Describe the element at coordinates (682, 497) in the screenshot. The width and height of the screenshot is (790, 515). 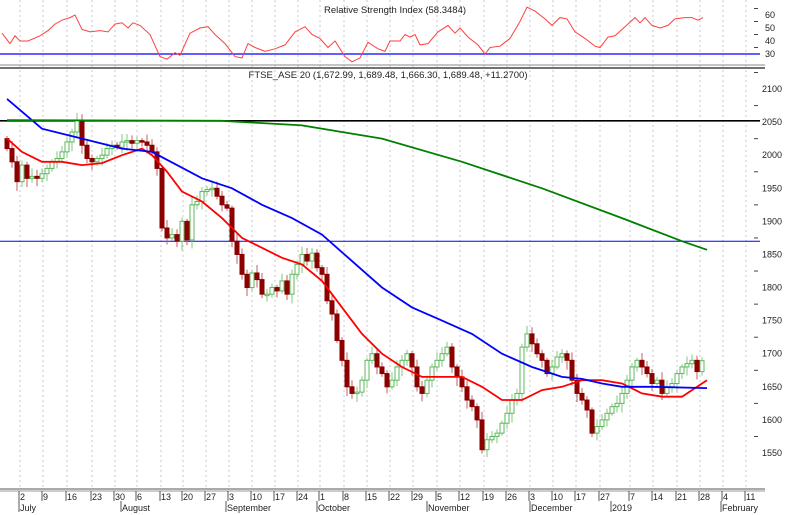
I see `x-tick-label: 21` at that location.